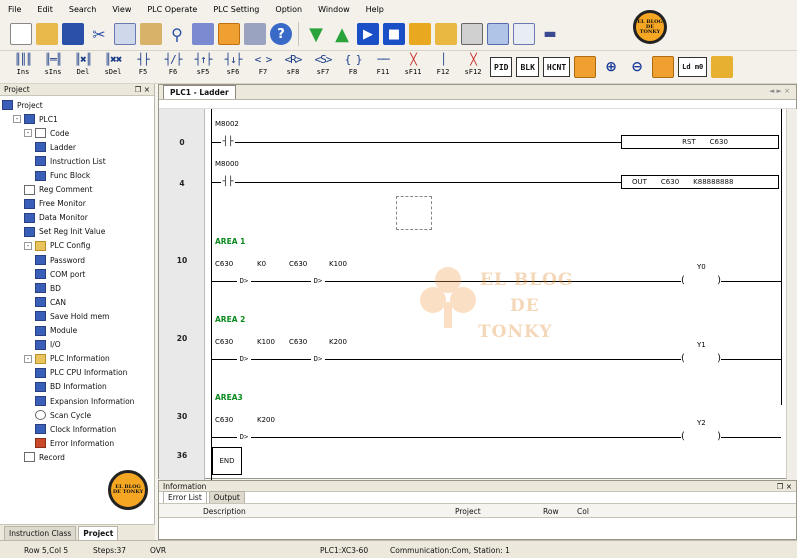  What do you see at coordinates (77, 288) in the screenshot?
I see `tree-item: BD` at bounding box center [77, 288].